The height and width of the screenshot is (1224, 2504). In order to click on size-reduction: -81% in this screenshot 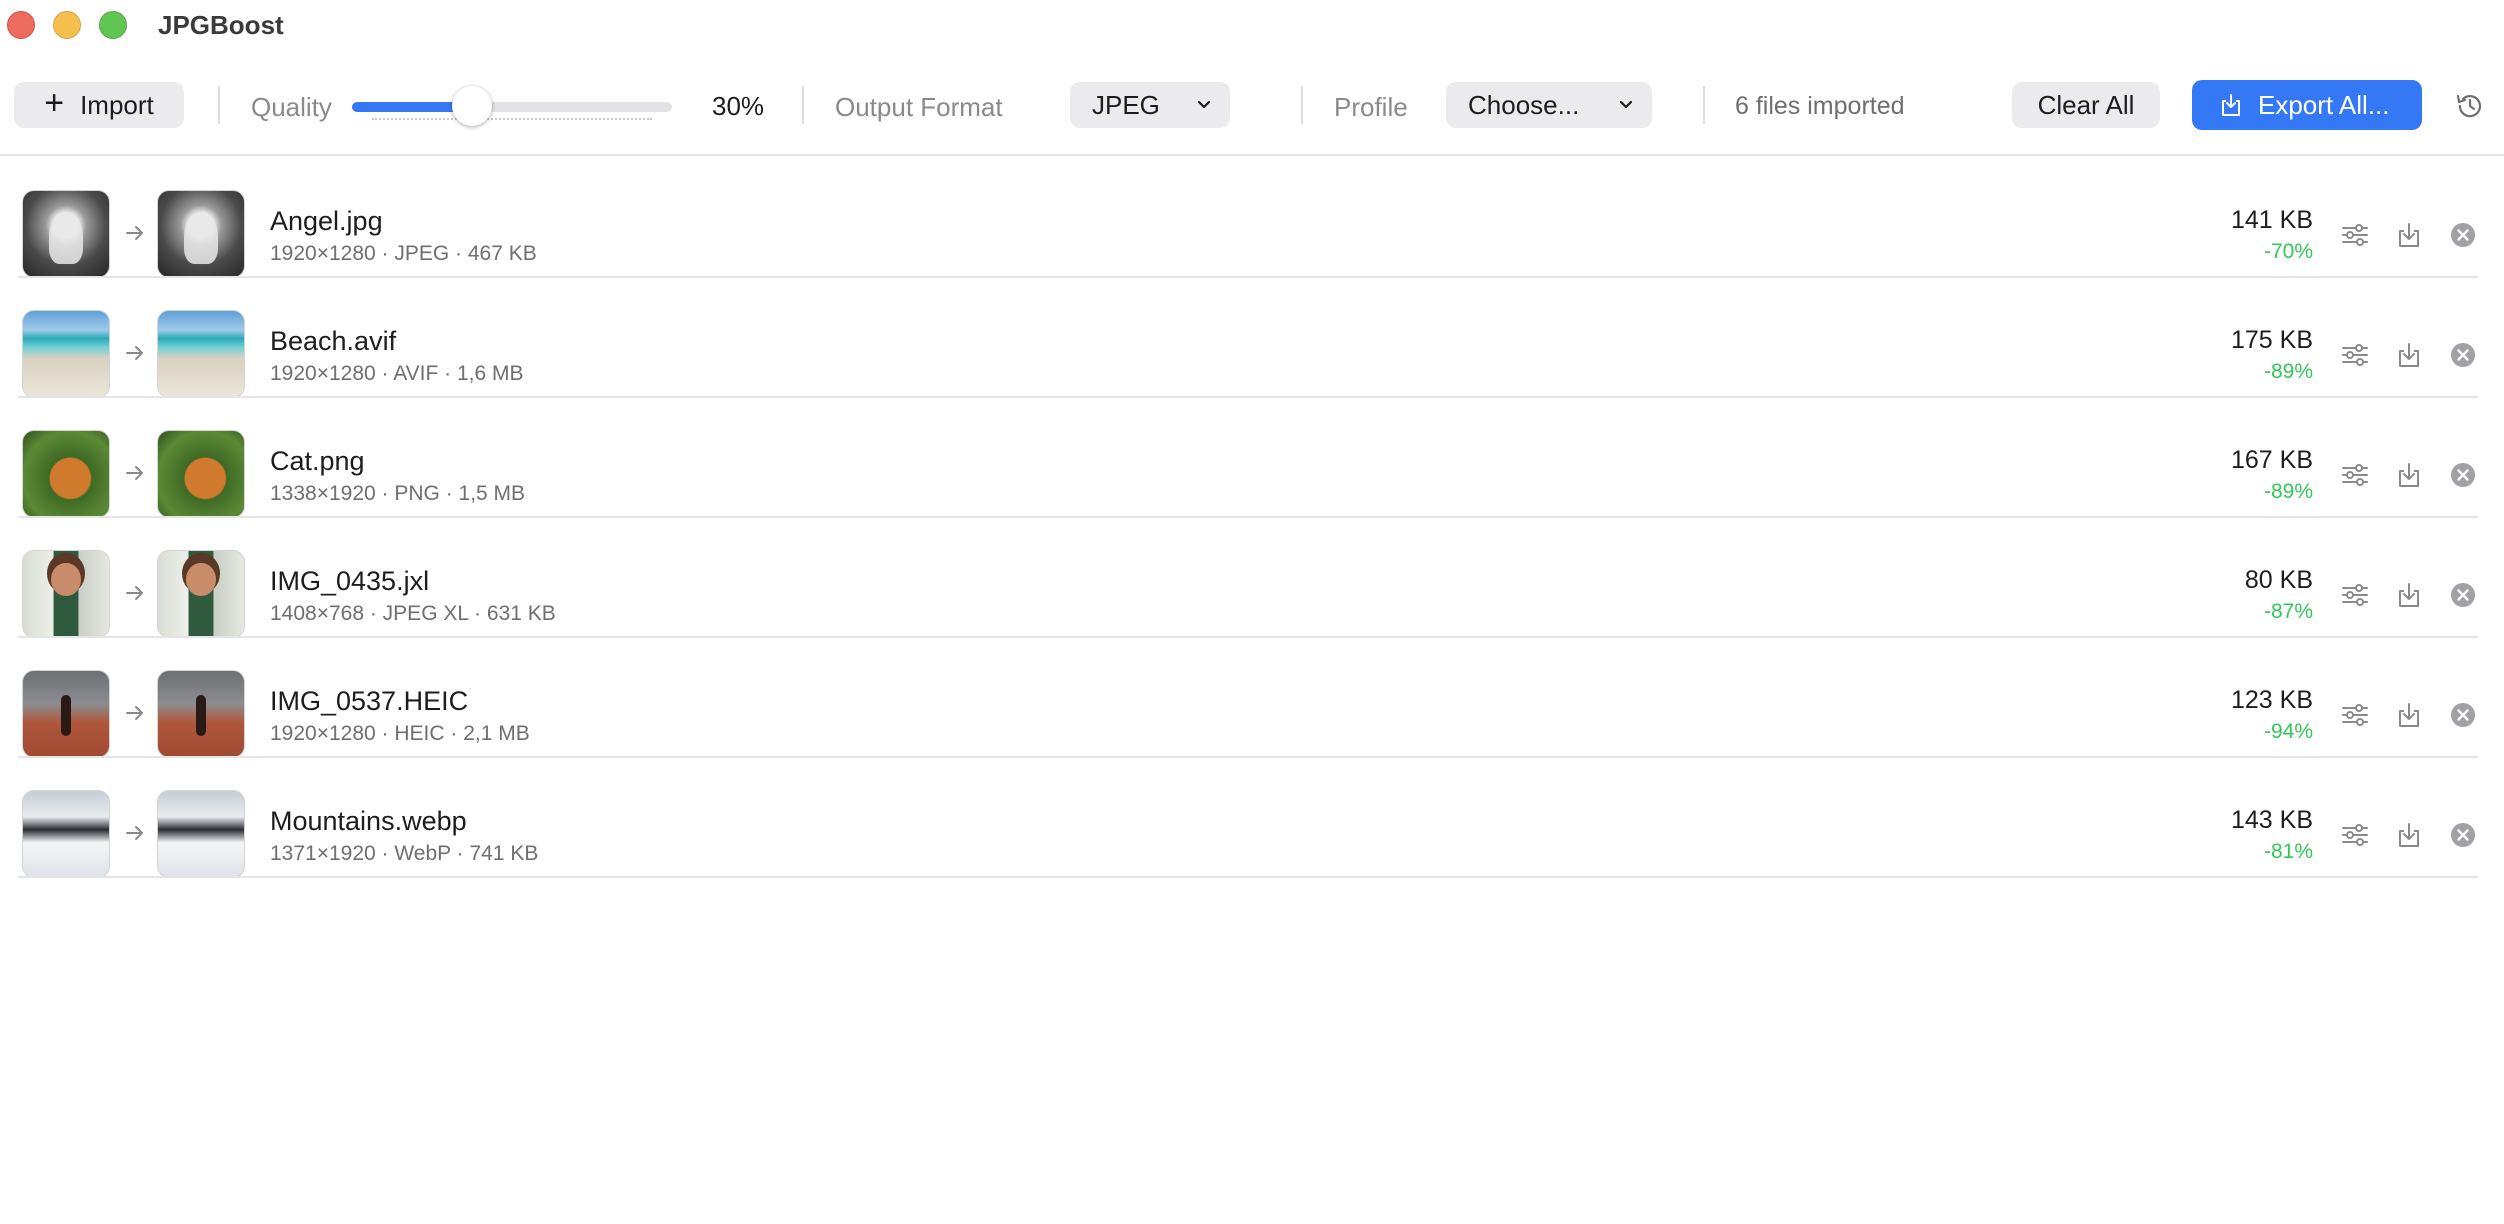, I will do `click(2288, 851)`.